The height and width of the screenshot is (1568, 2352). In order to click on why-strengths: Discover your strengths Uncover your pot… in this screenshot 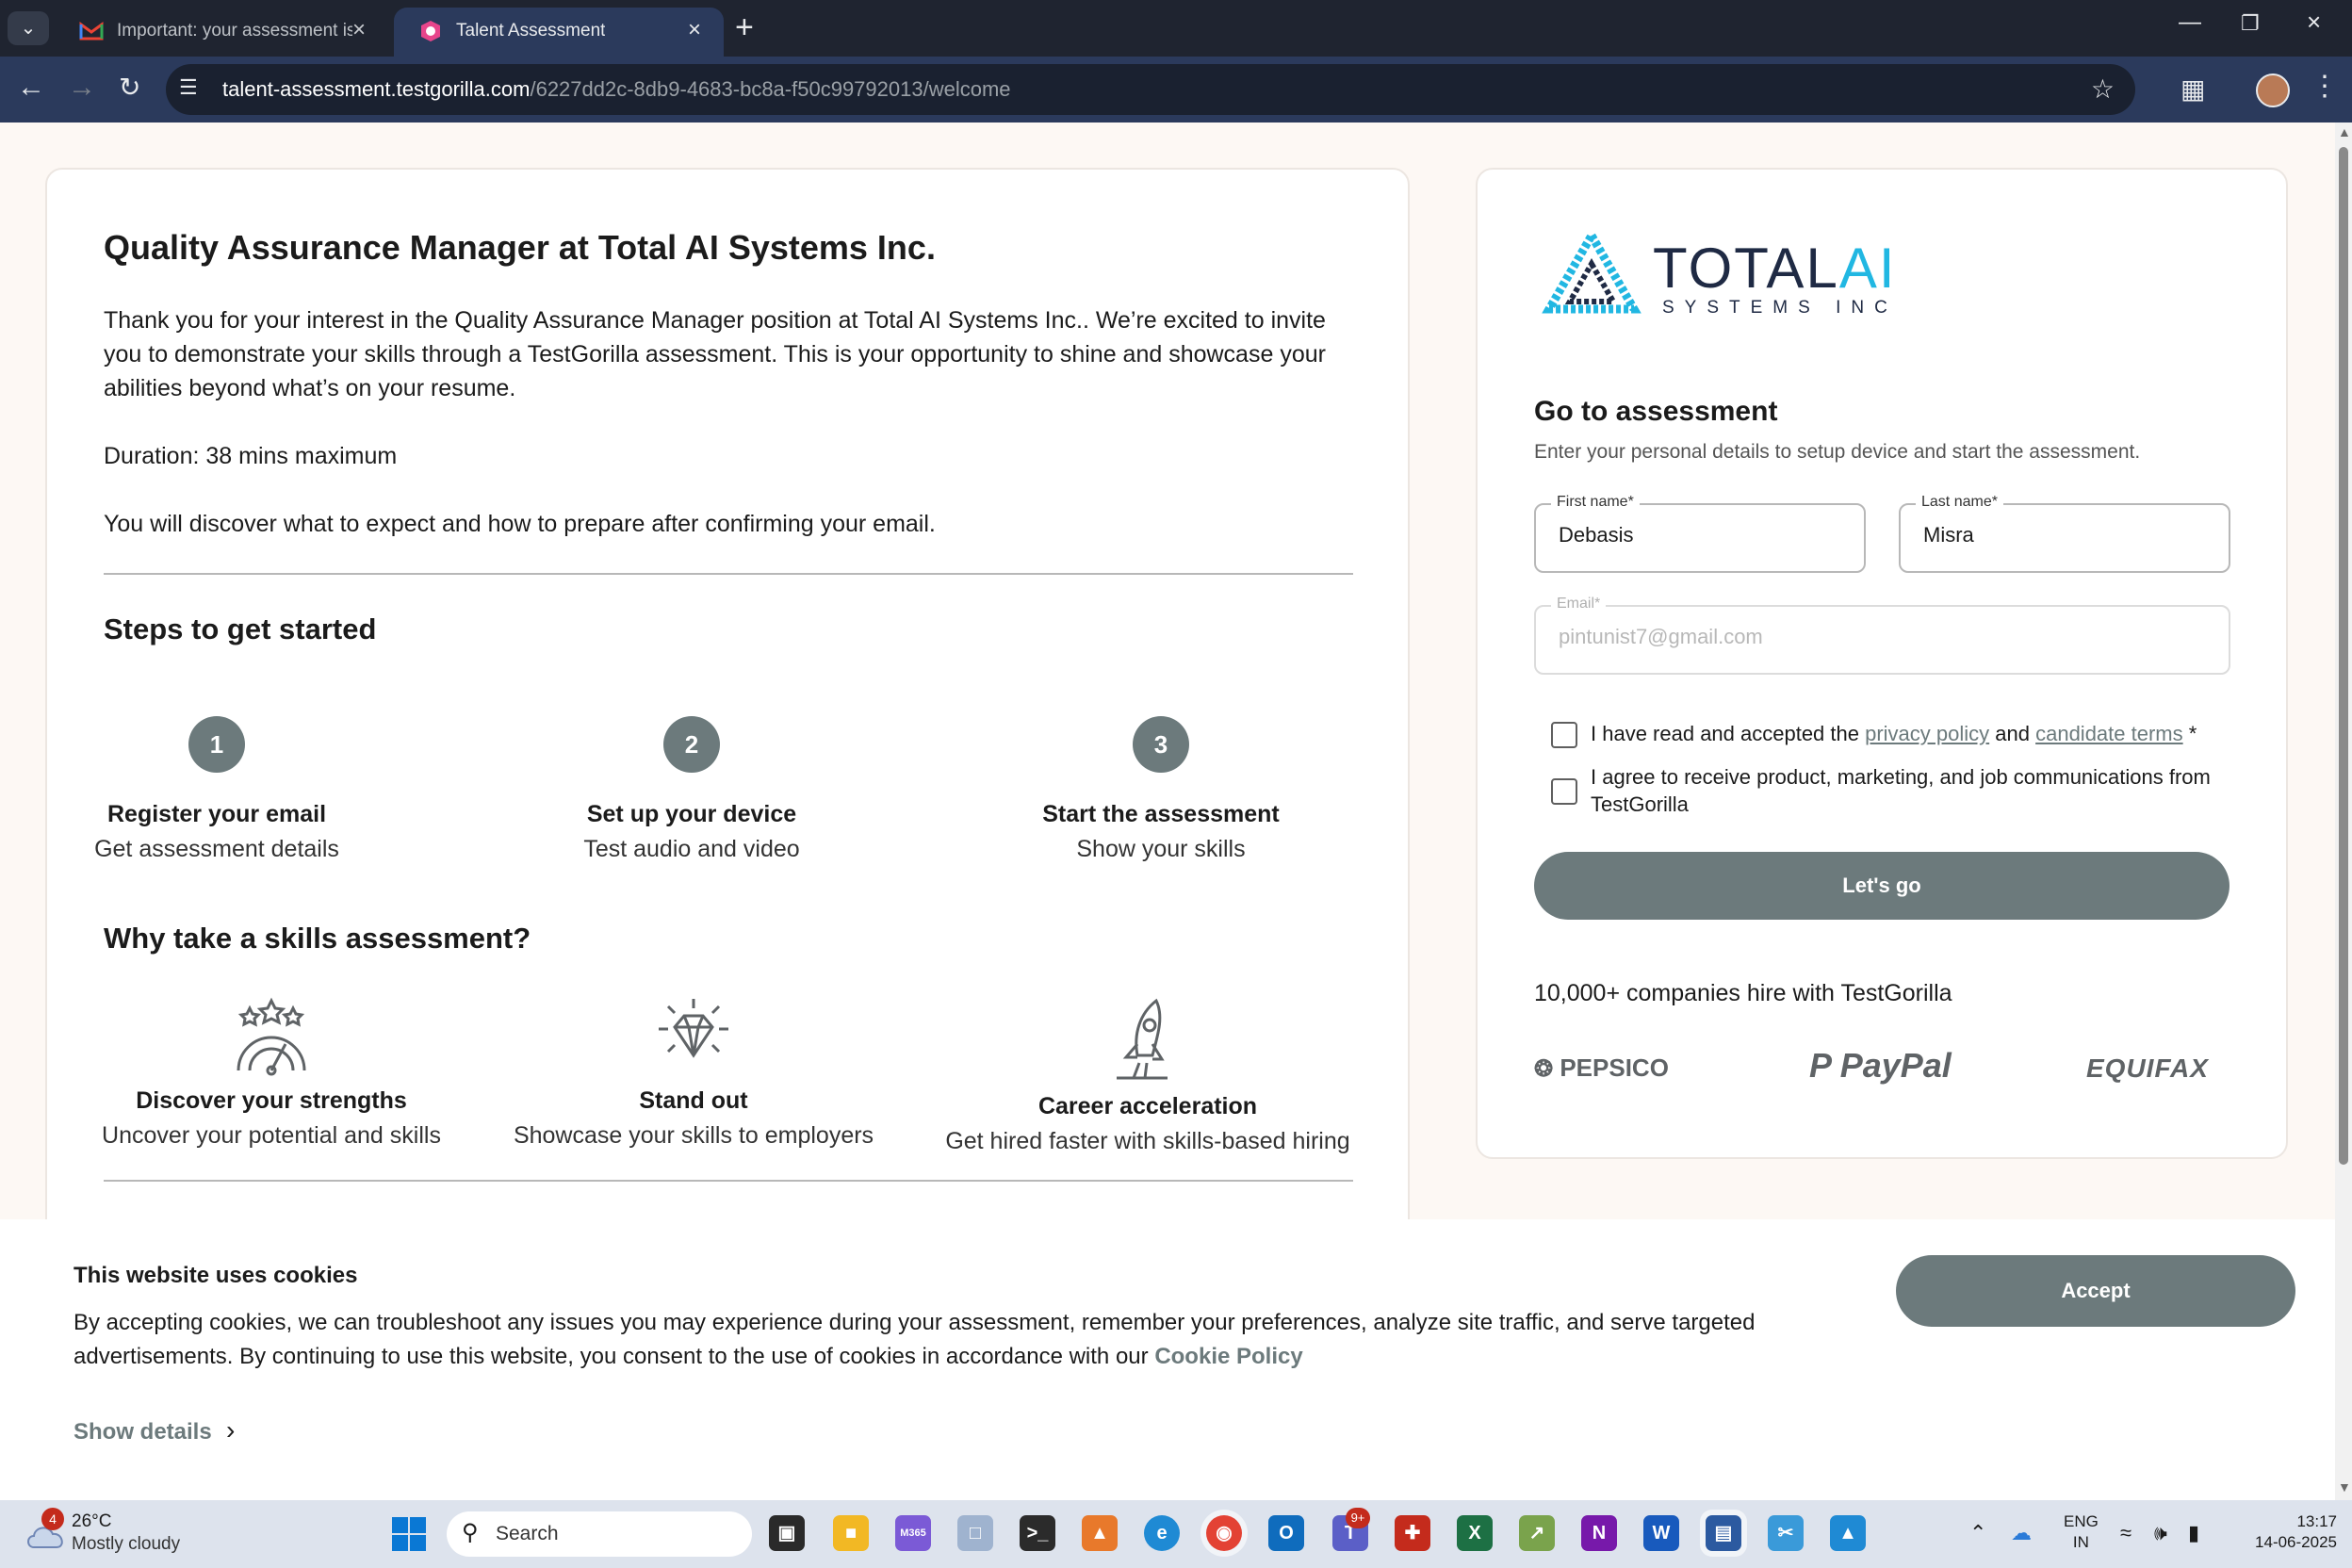, I will do `click(271, 1074)`.